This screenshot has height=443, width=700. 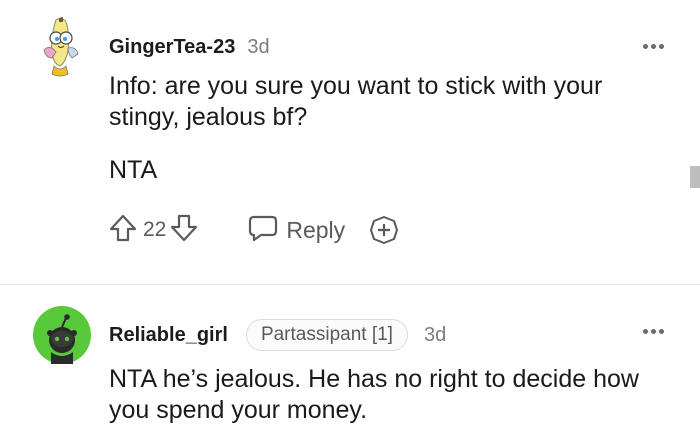 I want to click on scrollbar-thumb, so click(x=695, y=177).